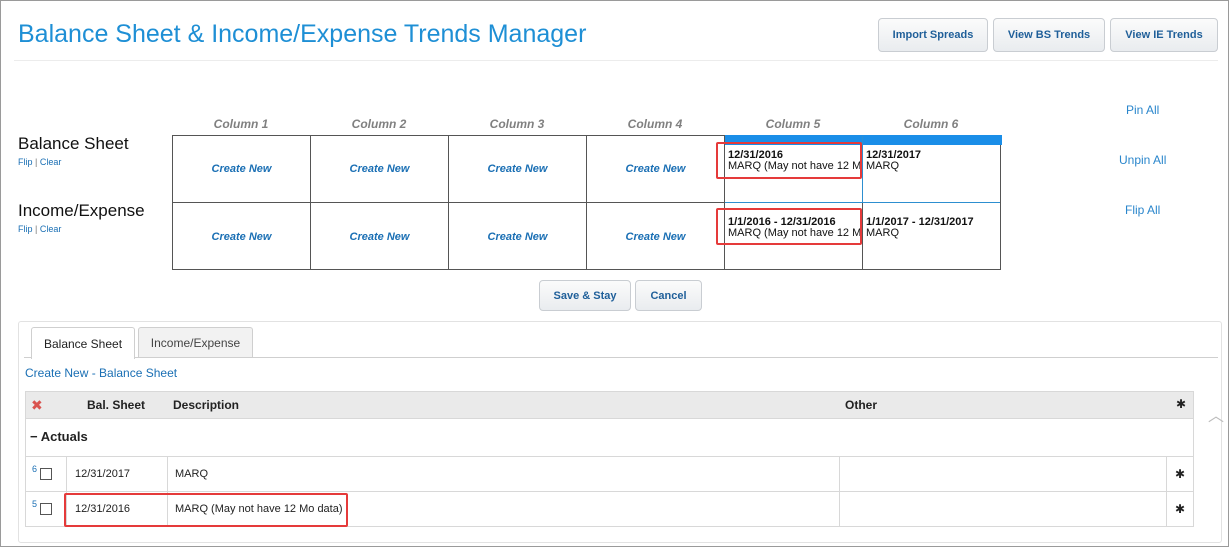 Image resolution: width=1231 pixels, height=549 pixels. I want to click on column-header-4: Column 4, so click(655, 124).